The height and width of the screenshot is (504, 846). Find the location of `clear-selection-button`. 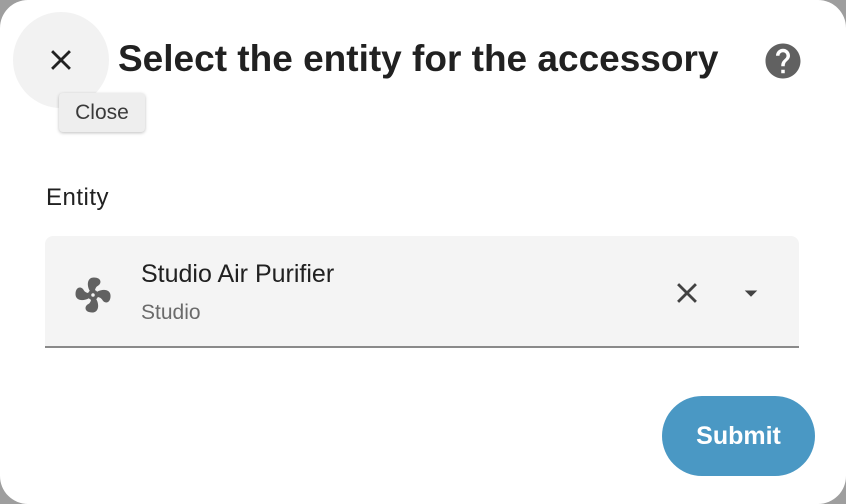

clear-selection-button is located at coordinates (687, 293).